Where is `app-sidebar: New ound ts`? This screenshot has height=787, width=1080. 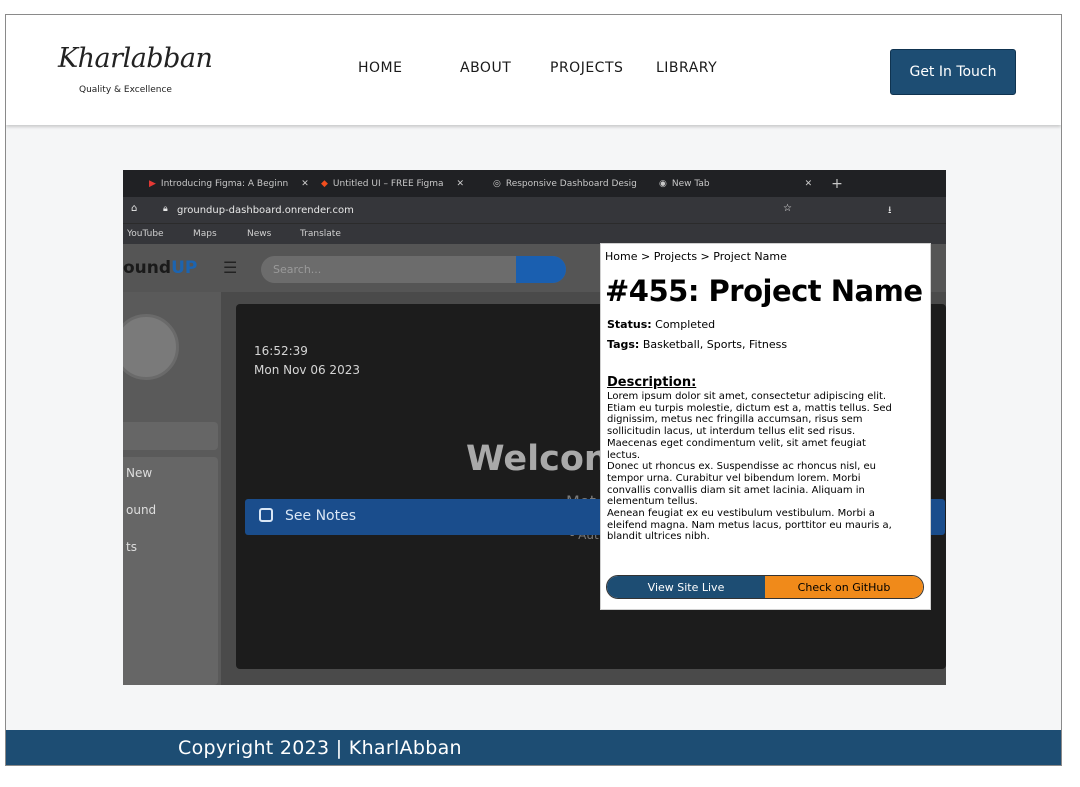
app-sidebar: New ound ts is located at coordinates (172, 488).